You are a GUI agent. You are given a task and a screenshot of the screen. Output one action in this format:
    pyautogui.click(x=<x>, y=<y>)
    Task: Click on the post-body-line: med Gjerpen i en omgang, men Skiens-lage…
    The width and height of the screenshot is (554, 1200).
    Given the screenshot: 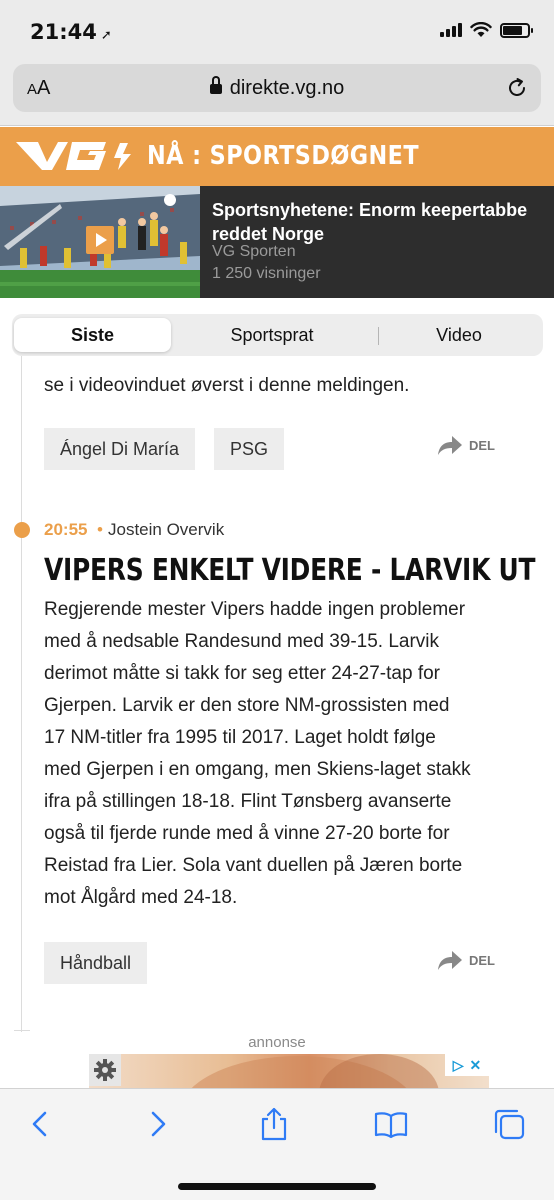 What is the action you would take?
    pyautogui.click(x=257, y=769)
    